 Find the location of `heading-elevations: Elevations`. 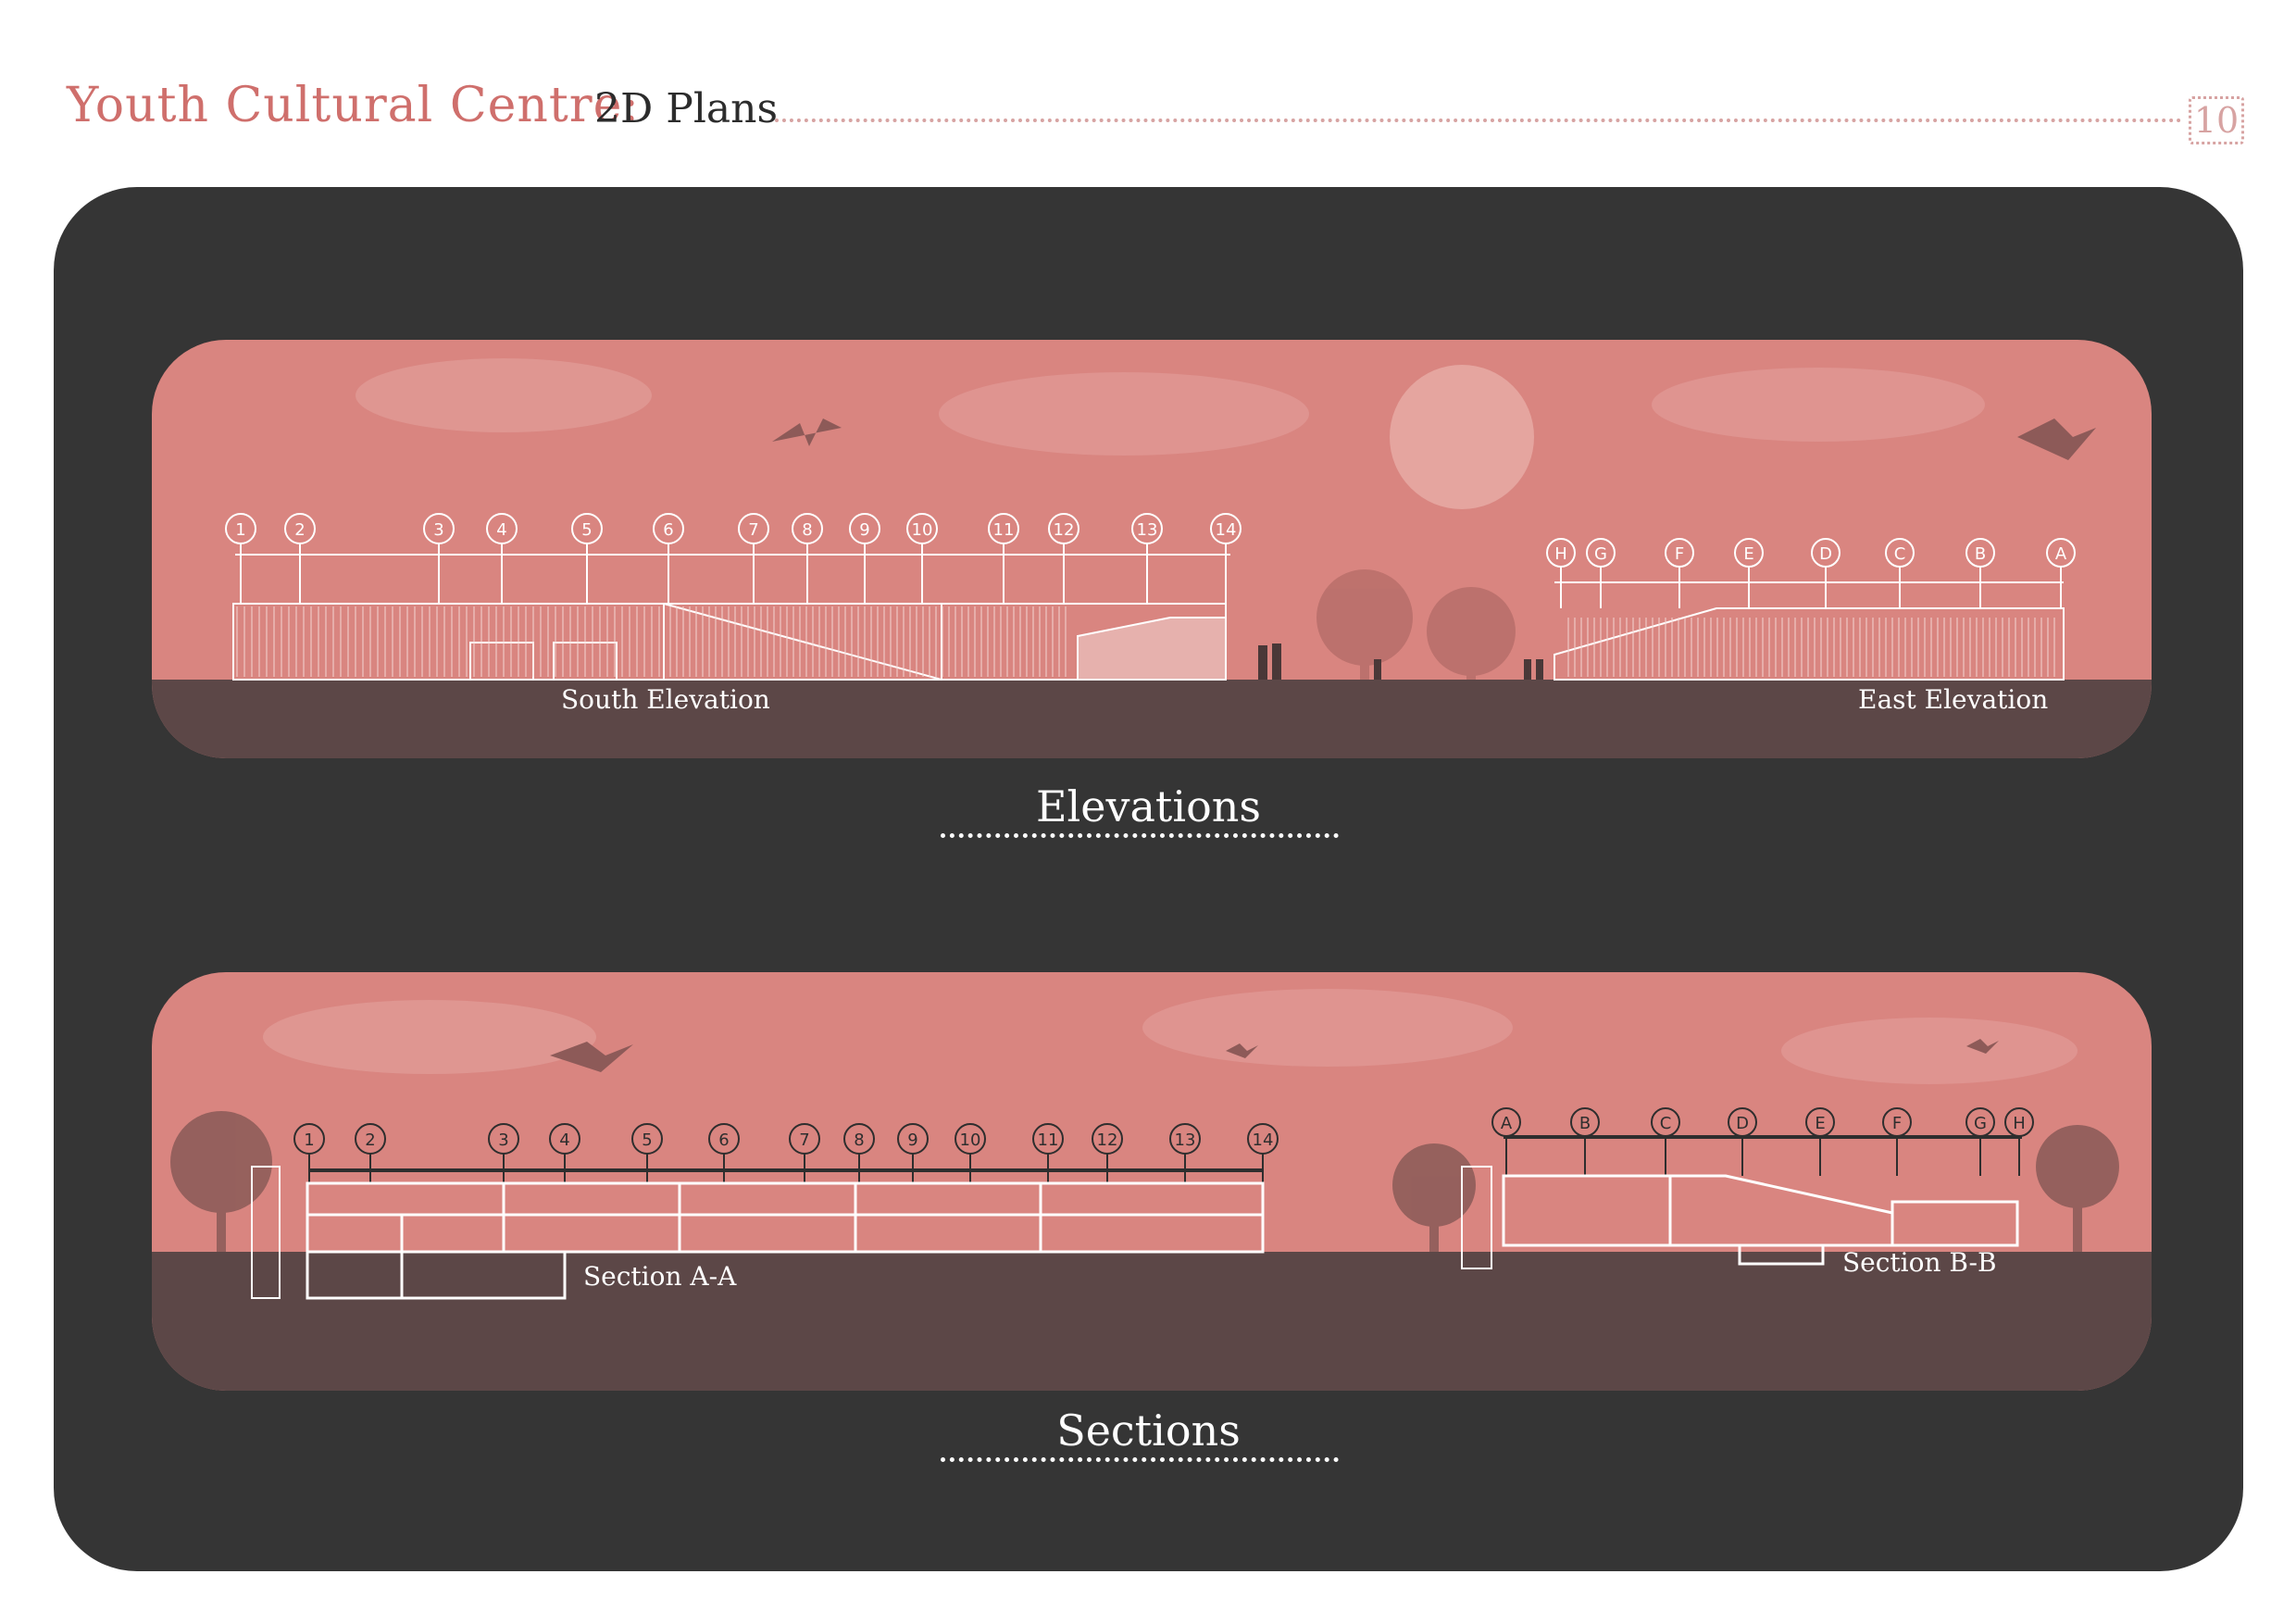

heading-elevations: Elevations is located at coordinates (1148, 806).